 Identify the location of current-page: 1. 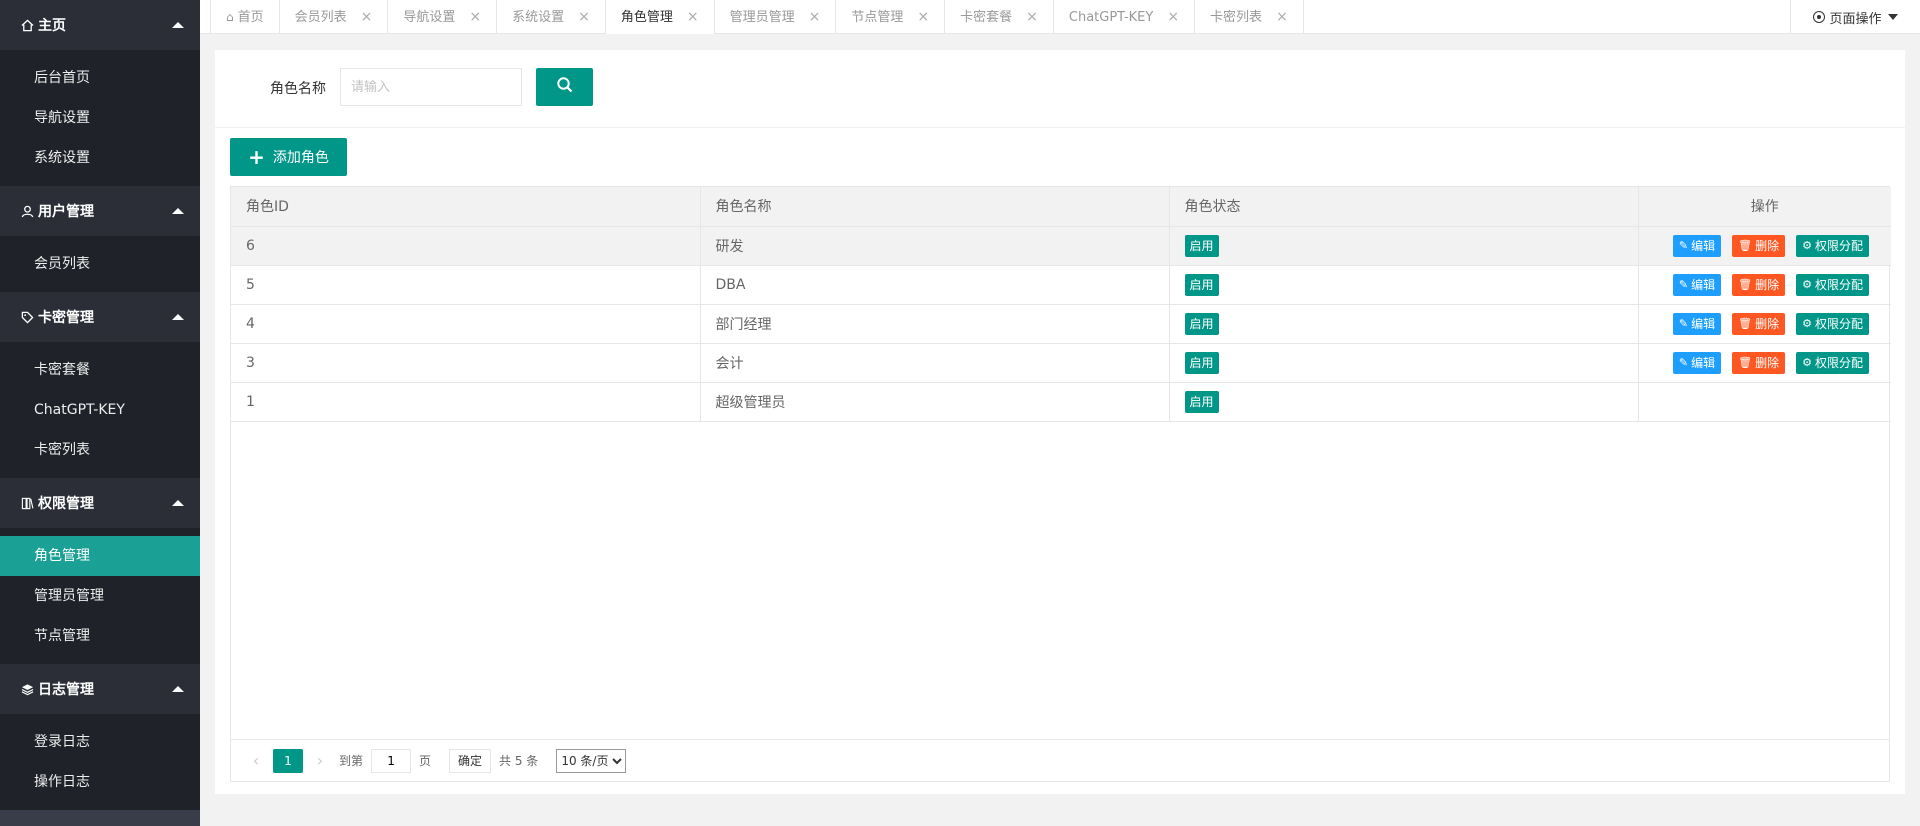
(288, 760).